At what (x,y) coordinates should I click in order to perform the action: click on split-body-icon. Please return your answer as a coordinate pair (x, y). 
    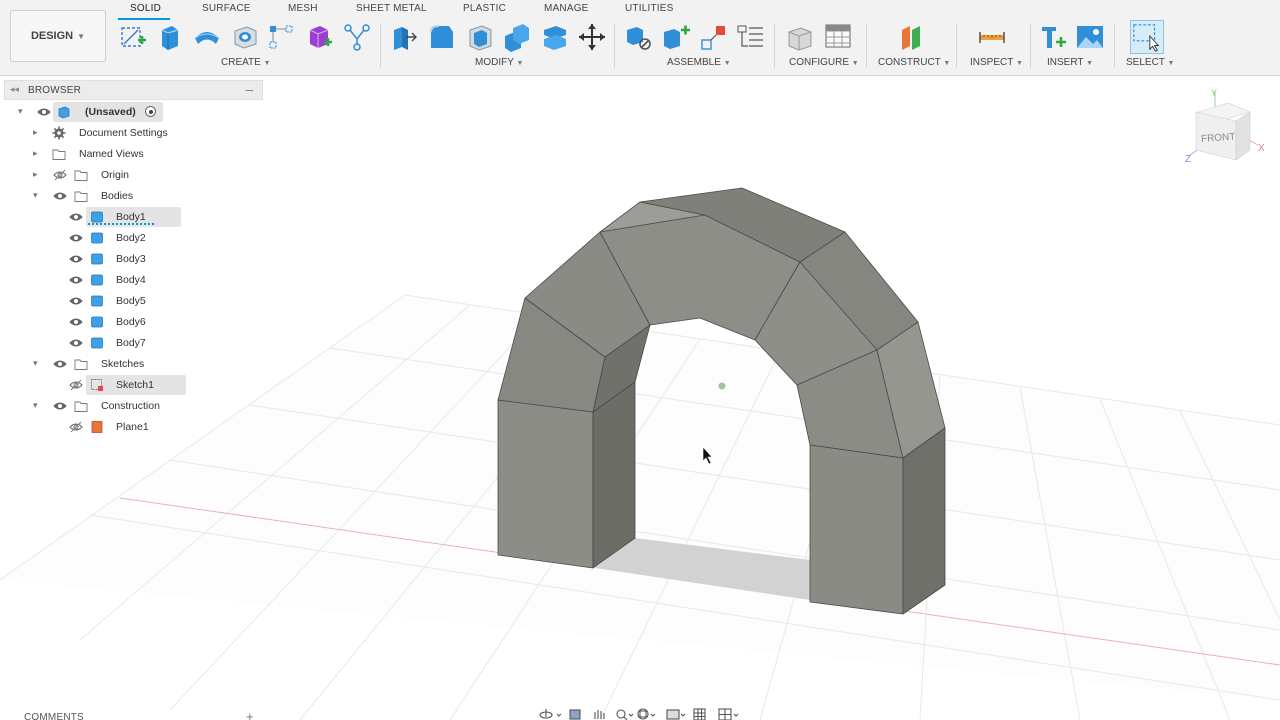
    Looking at the image, I should click on (555, 37).